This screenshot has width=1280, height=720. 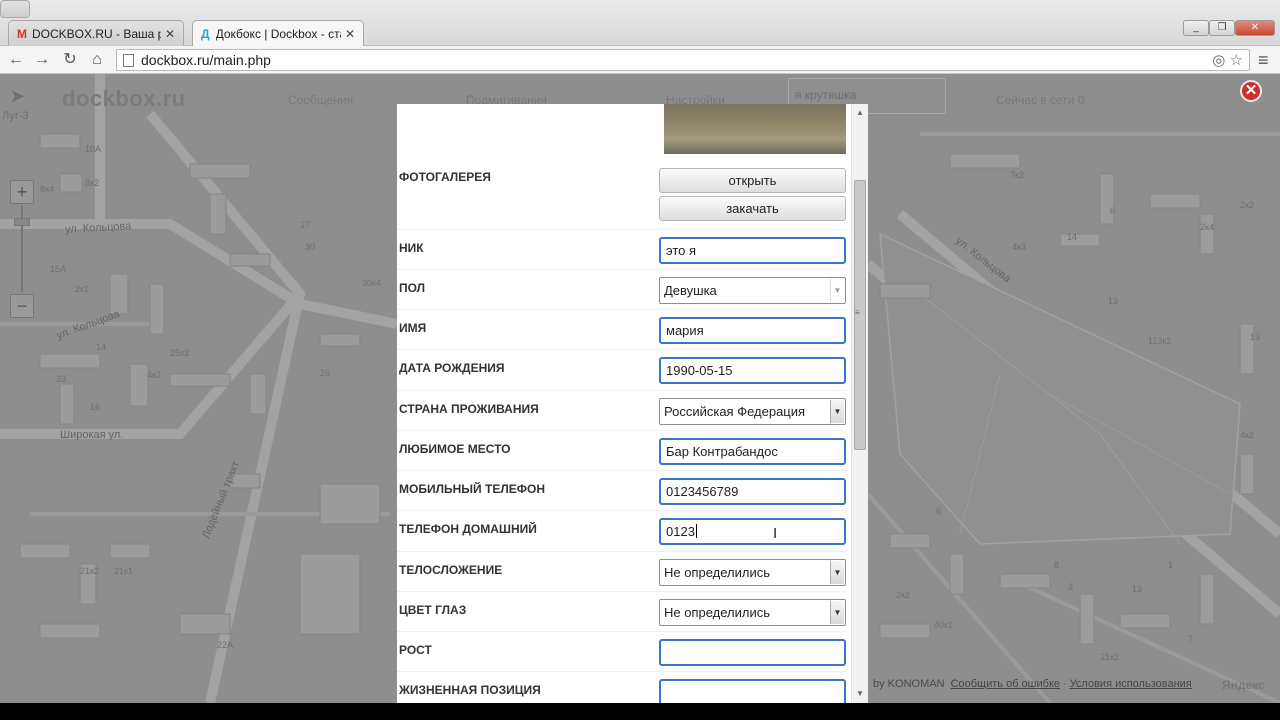 I want to click on gallery-label: ФОТОГАЛЕРЕЯ, so click(x=445, y=177).